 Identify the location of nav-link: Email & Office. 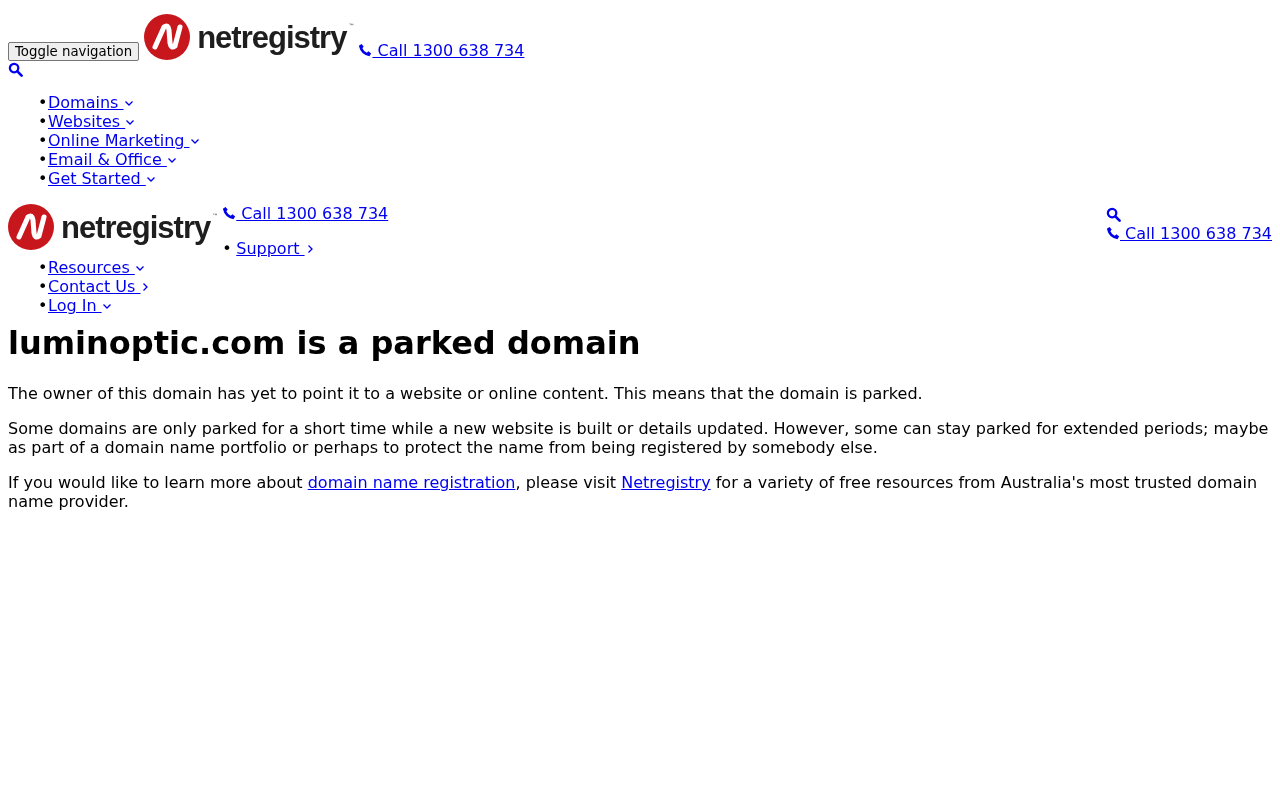
(112, 159).